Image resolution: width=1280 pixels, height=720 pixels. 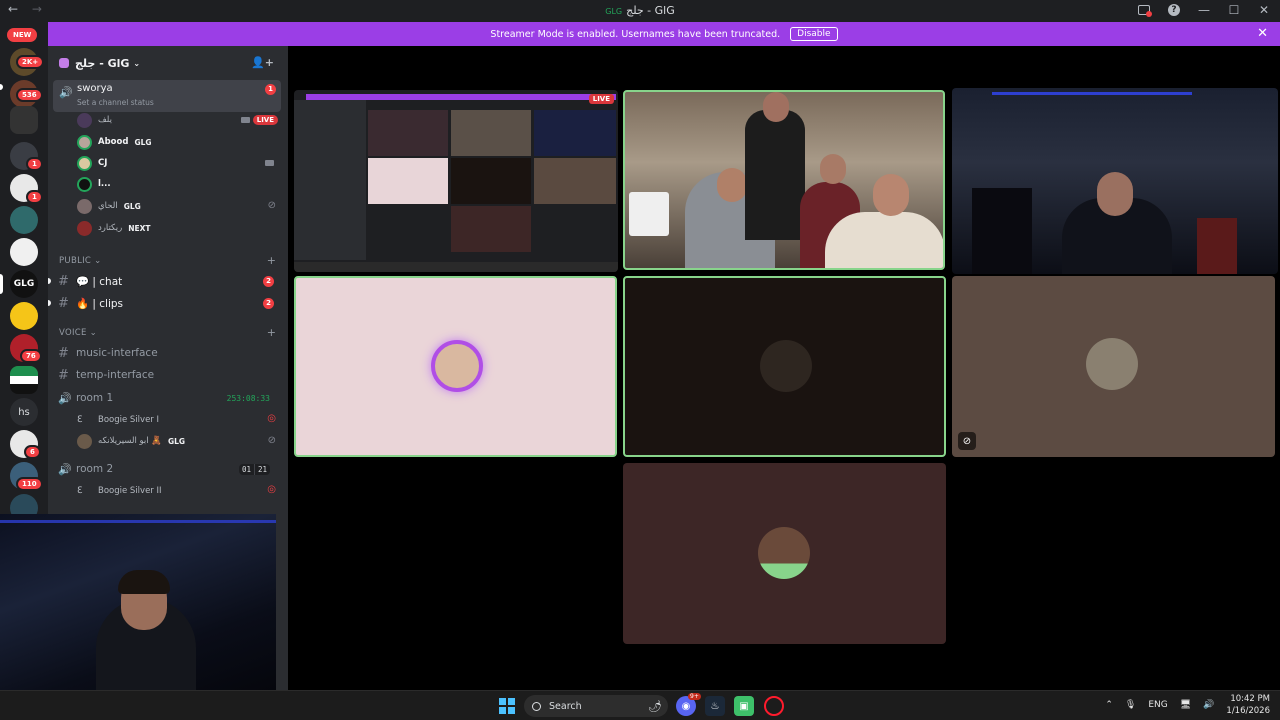 I want to click on voice-count-badge: 1, so click(x=270, y=89).